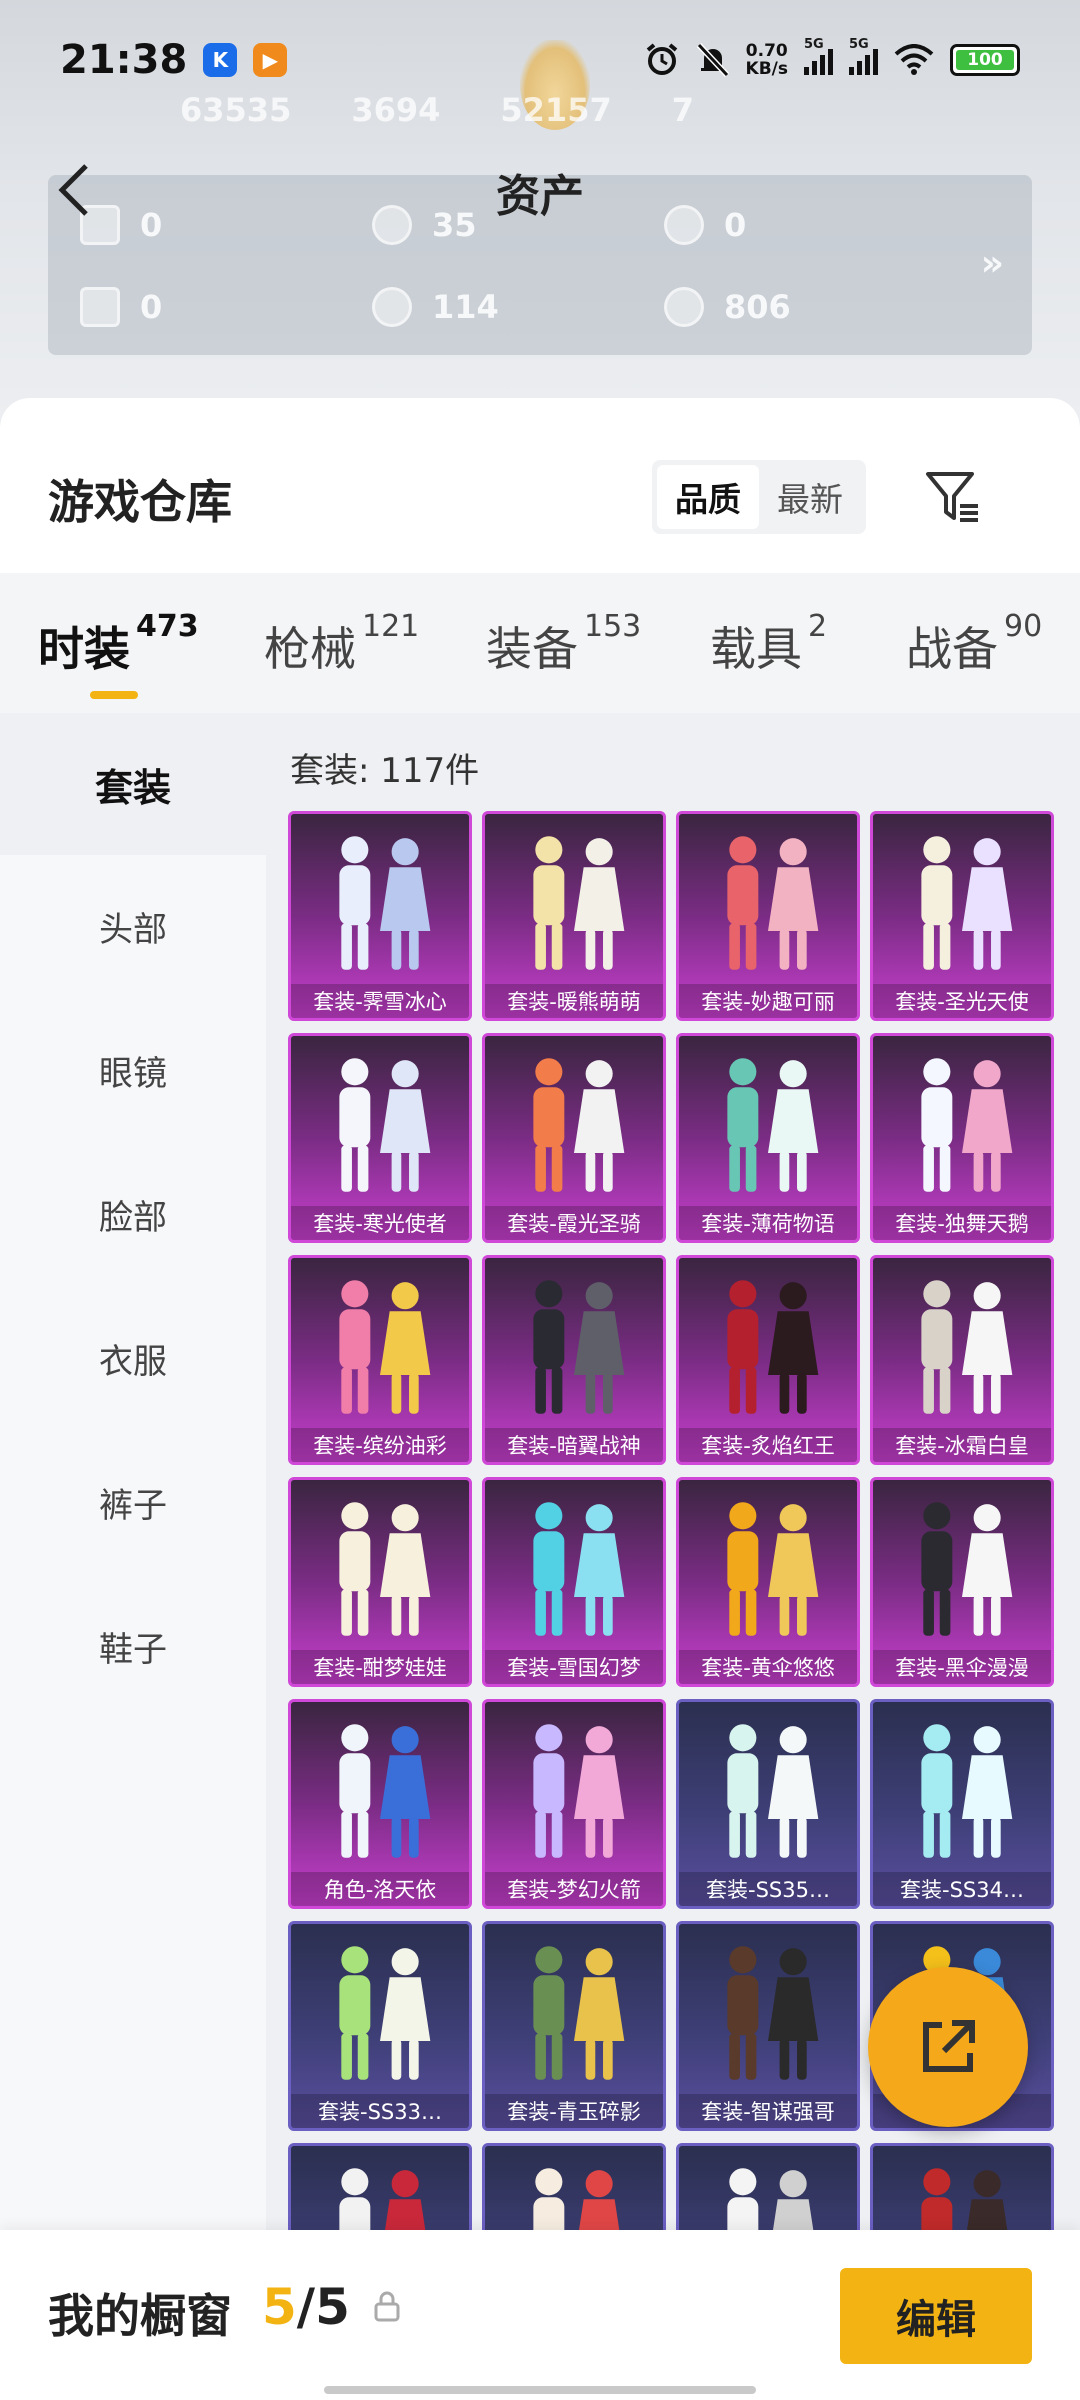  I want to click on edit-button: 编辑, so click(936, 2316).